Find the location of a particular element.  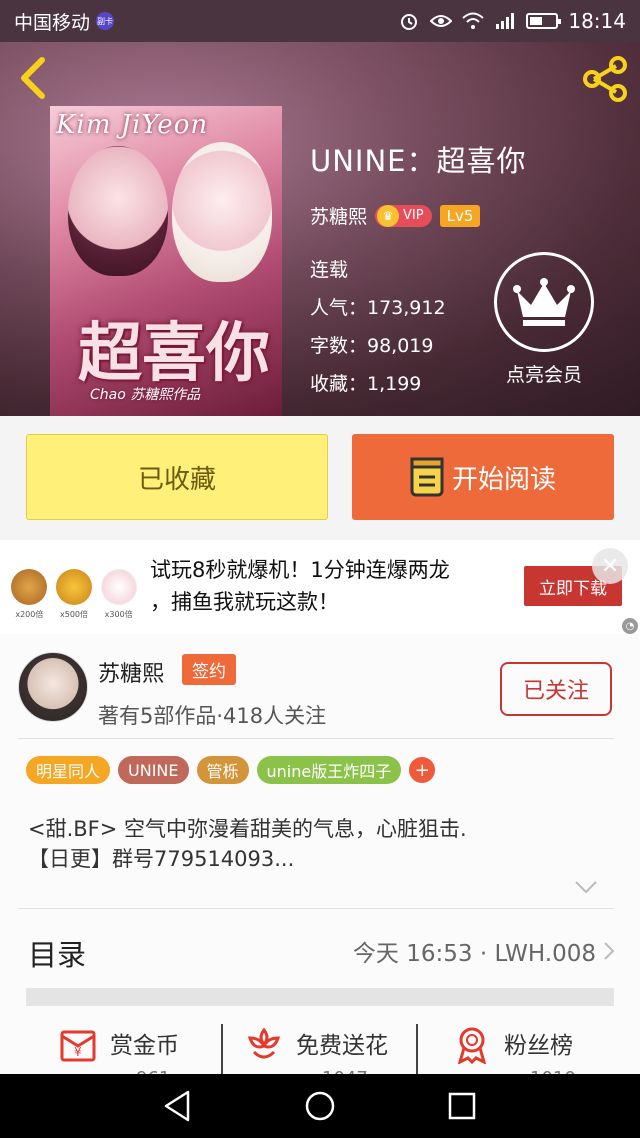

section-separator is located at coordinates (320, 997).